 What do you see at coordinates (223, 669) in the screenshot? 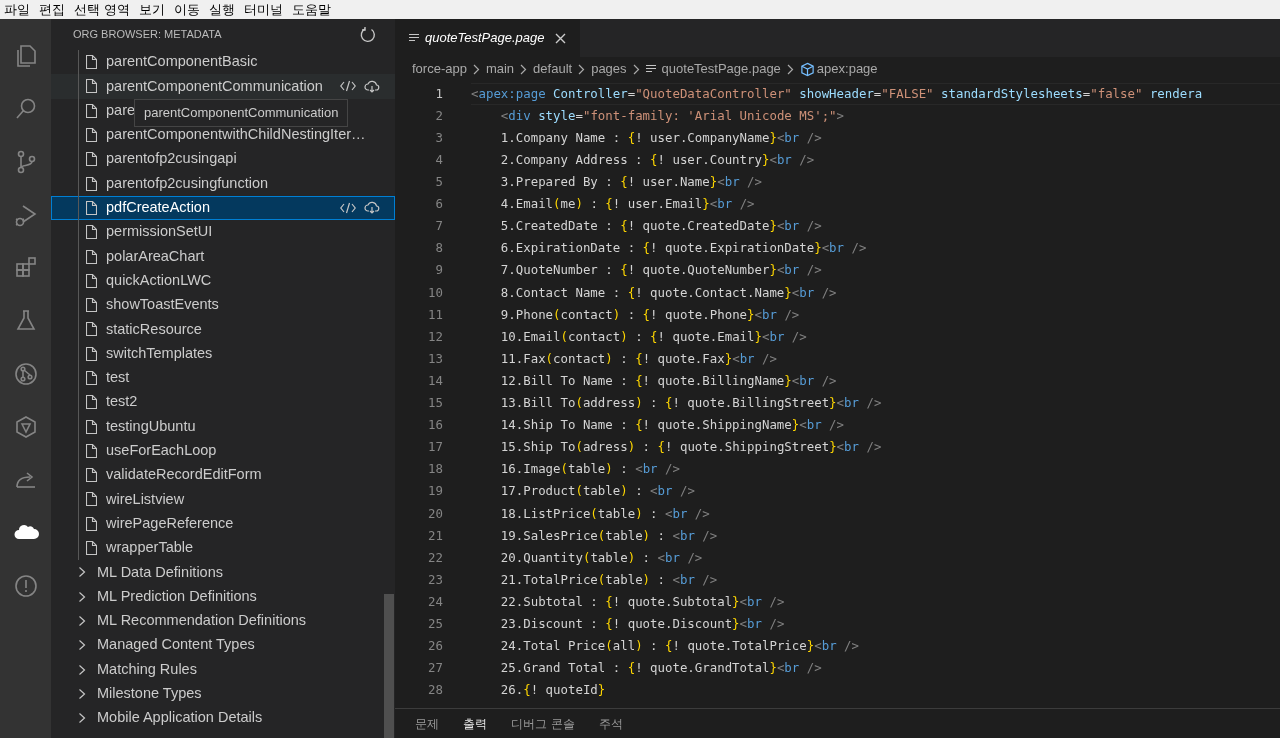
I see `tree-item: Matching Rules` at bounding box center [223, 669].